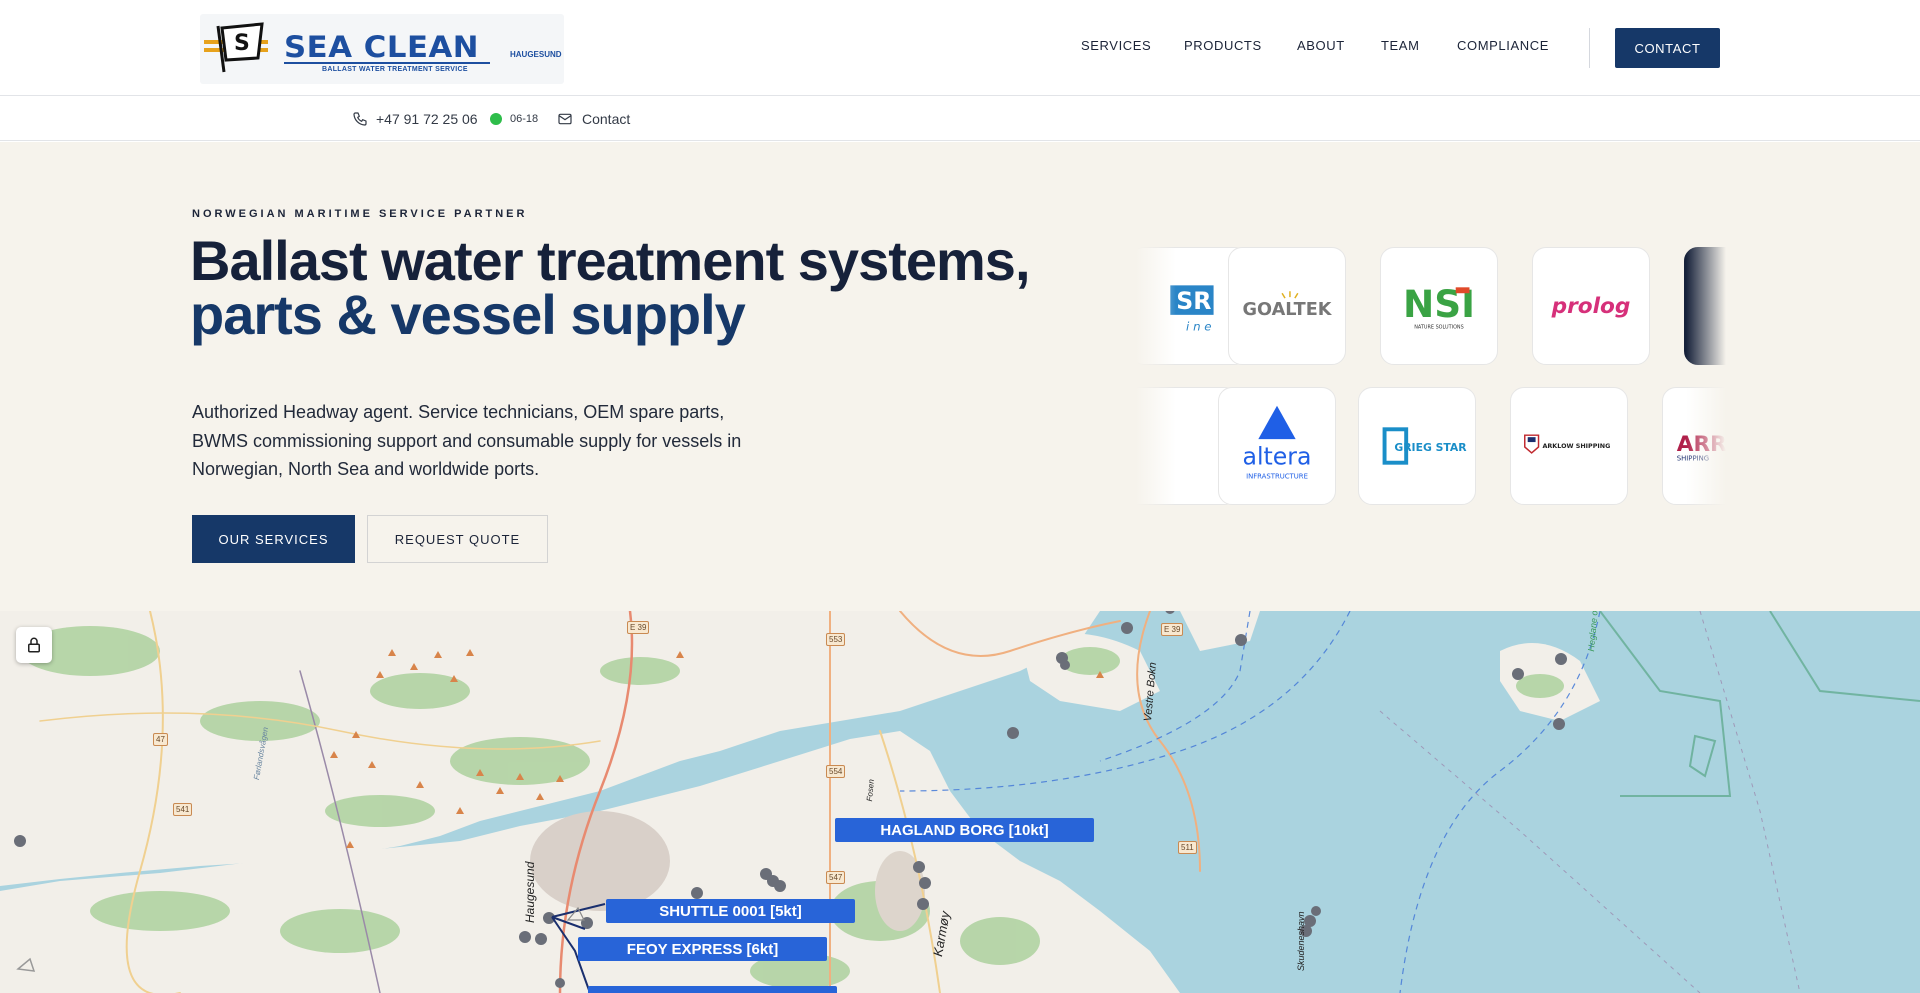 The width and height of the screenshot is (1920, 993). Describe the element at coordinates (1589, 48) in the screenshot. I see `nav-divider` at that location.